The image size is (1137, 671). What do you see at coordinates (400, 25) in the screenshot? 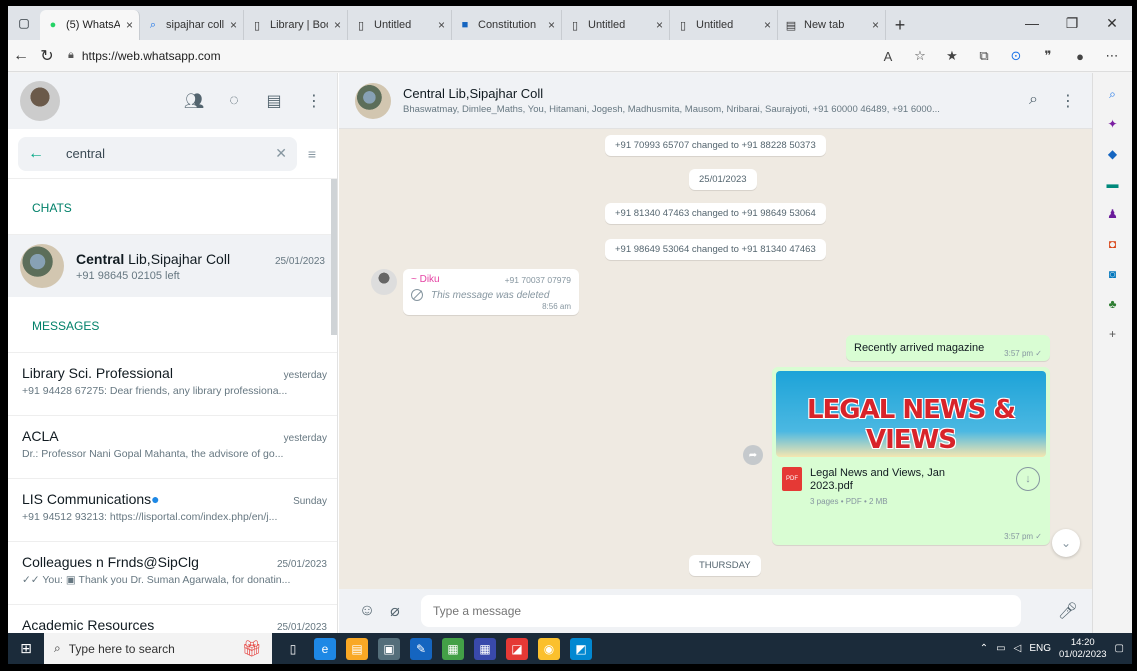
I see `tab-untitled-1: ▯ Untitled ×` at bounding box center [400, 25].